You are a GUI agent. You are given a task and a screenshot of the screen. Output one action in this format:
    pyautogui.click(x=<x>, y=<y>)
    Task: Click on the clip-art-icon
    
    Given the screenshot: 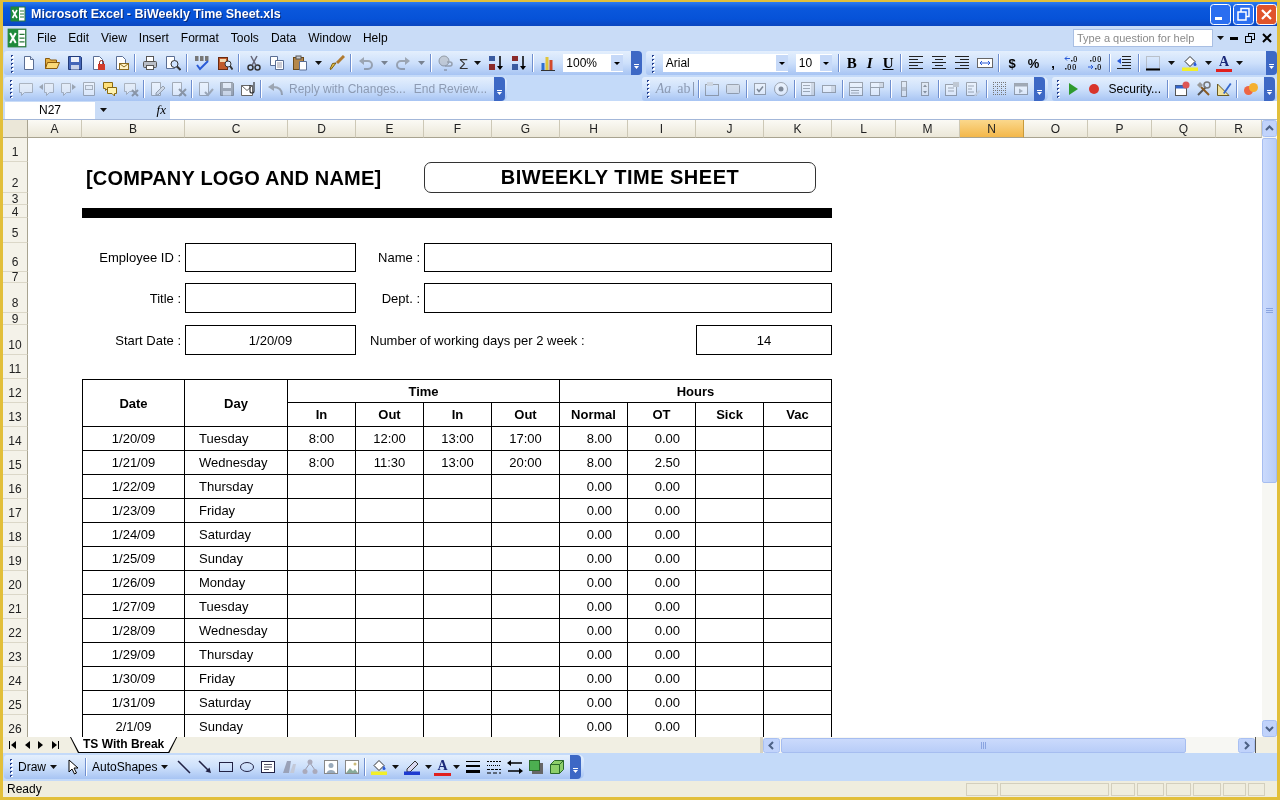 What is the action you would take?
    pyautogui.click(x=330, y=767)
    